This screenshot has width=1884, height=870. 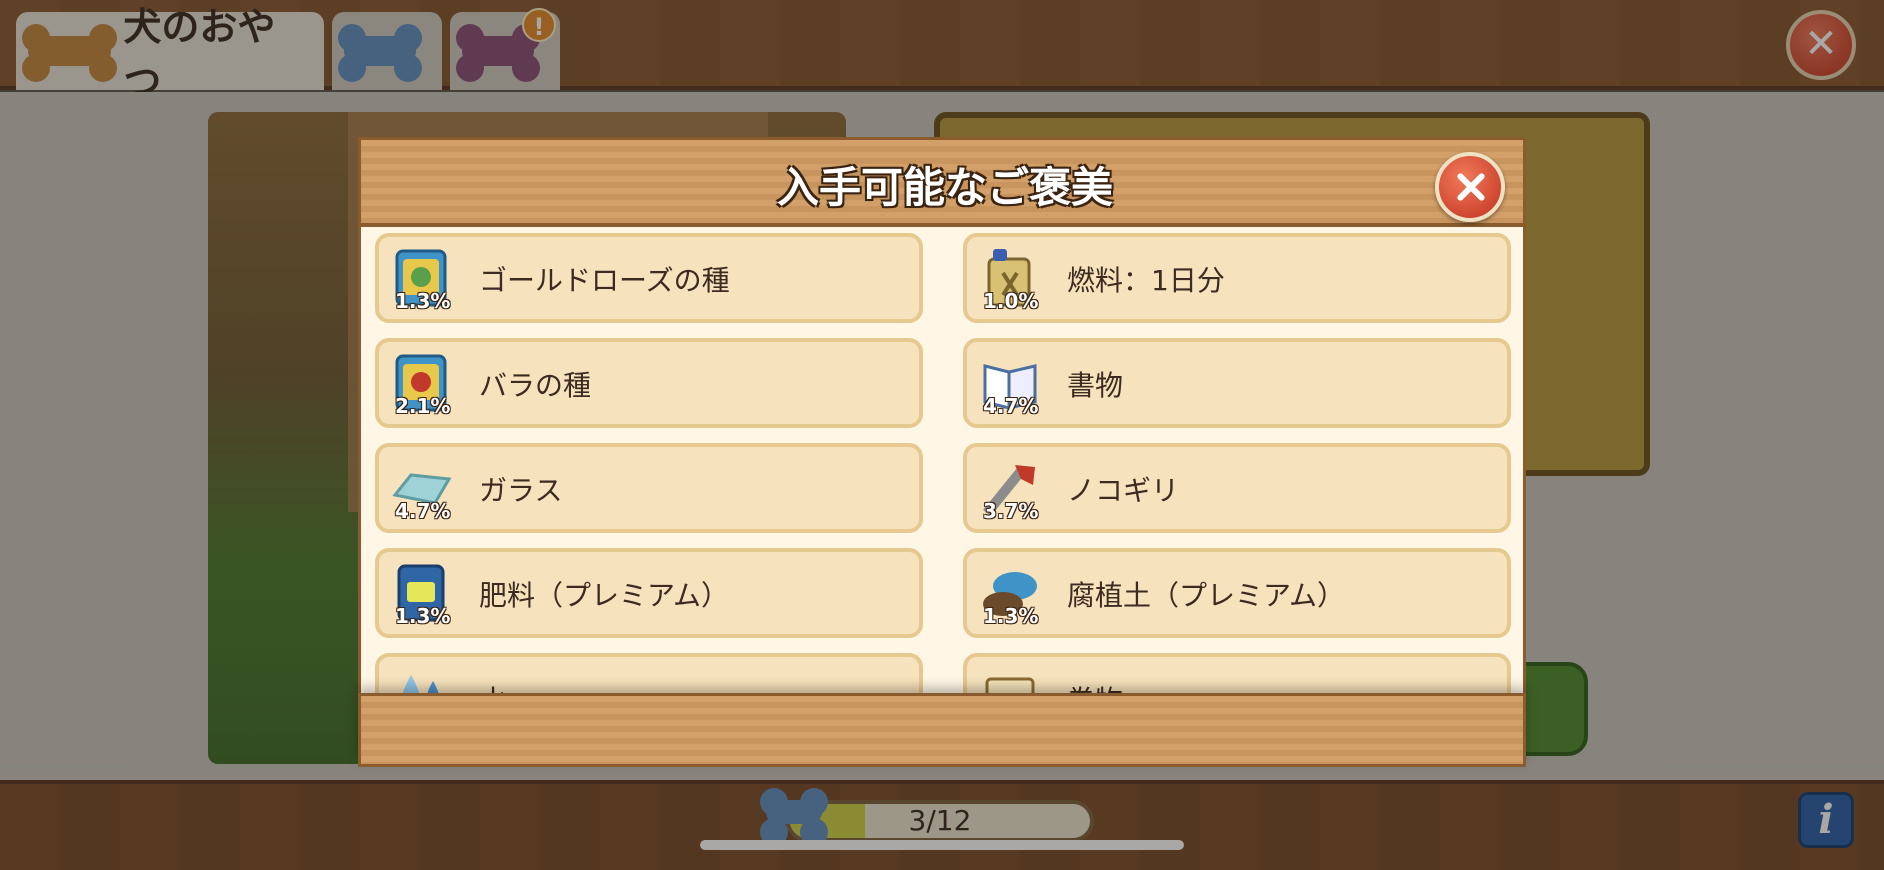 What do you see at coordinates (1010, 680) in the screenshot?
I see `scroll-icon` at bounding box center [1010, 680].